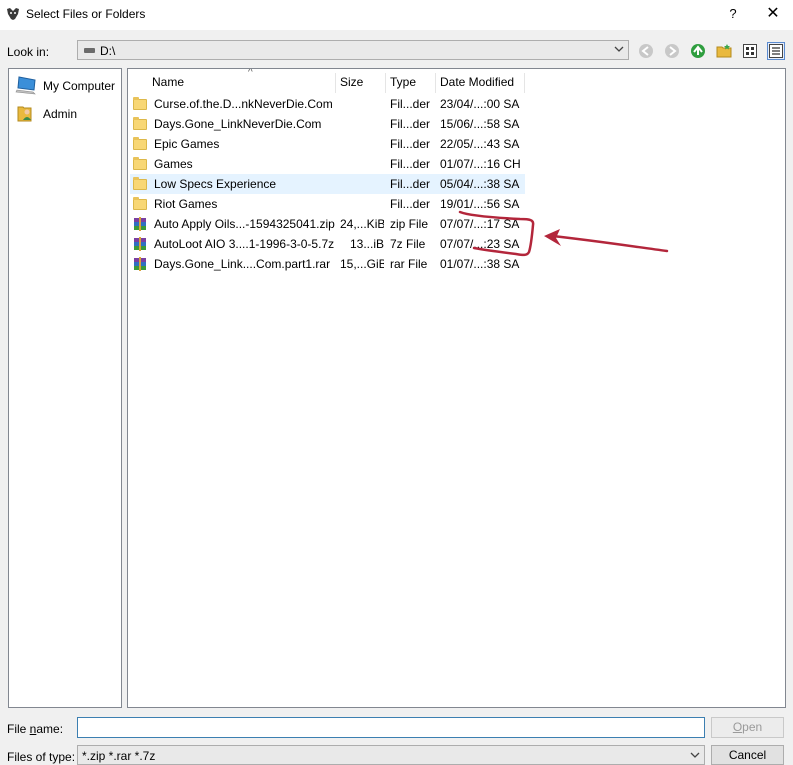 Image resolution: width=793 pixels, height=765 pixels. What do you see at coordinates (353, 50) in the screenshot?
I see `look-in-dropdown: D:\` at bounding box center [353, 50].